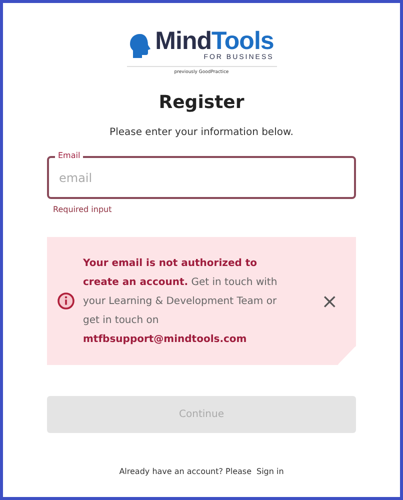 Image resolution: width=403 pixels, height=500 pixels. Describe the element at coordinates (185, 471) in the screenshot. I see `signin-prompt: Already have an account? Please` at that location.